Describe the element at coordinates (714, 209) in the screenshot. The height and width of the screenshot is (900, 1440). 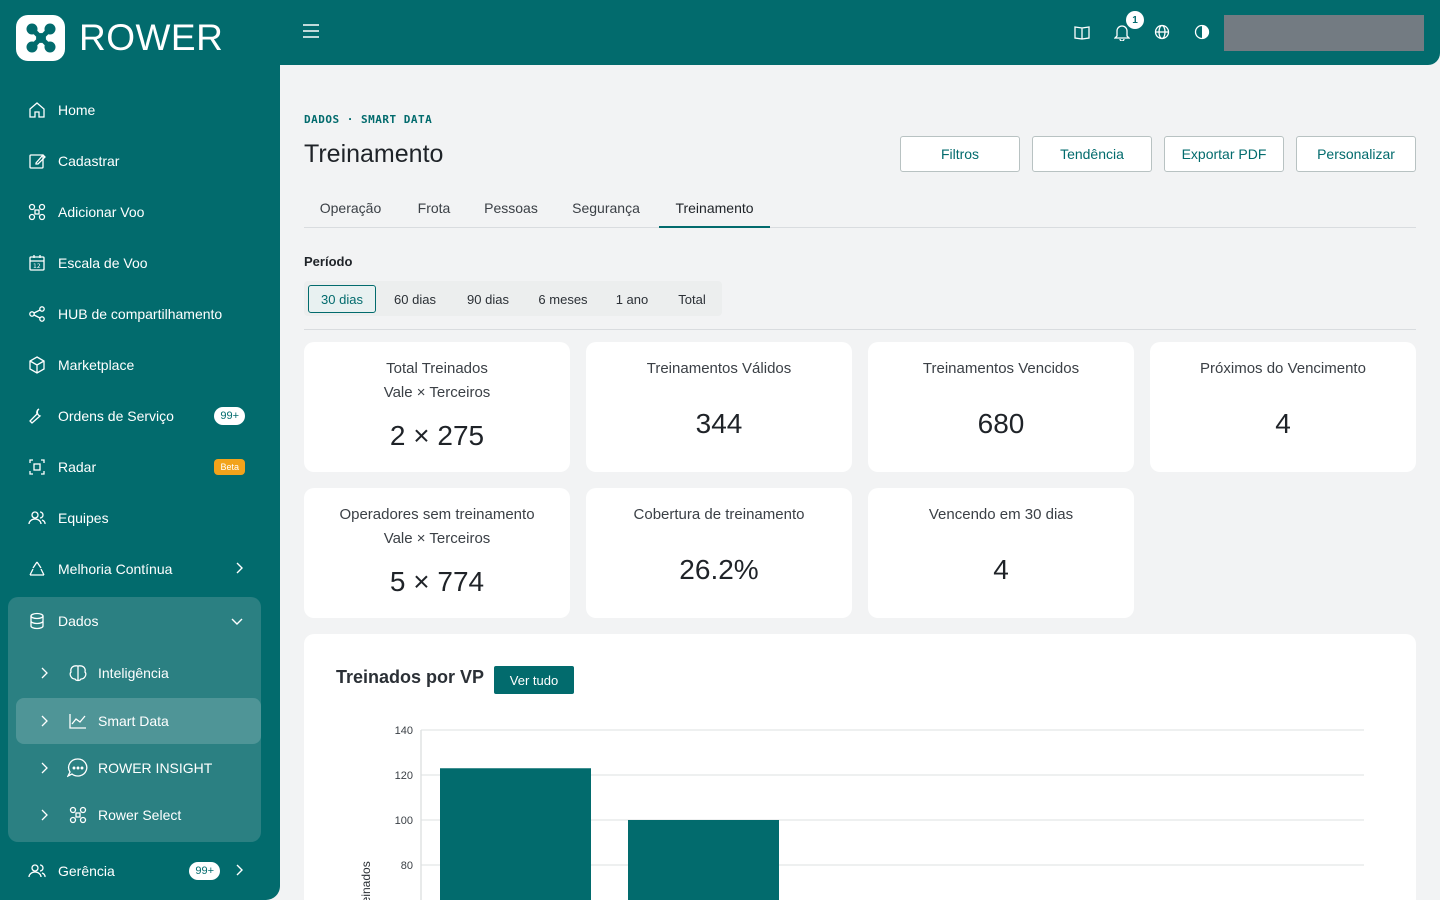
I see `tab-treinamento: Treinamento` at that location.